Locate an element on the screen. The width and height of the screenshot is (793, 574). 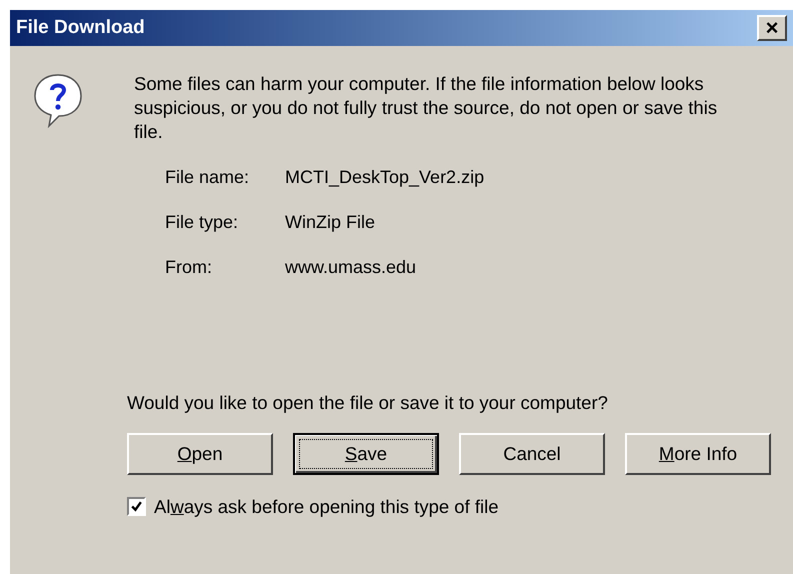
field-label: File name: is located at coordinates (207, 177).